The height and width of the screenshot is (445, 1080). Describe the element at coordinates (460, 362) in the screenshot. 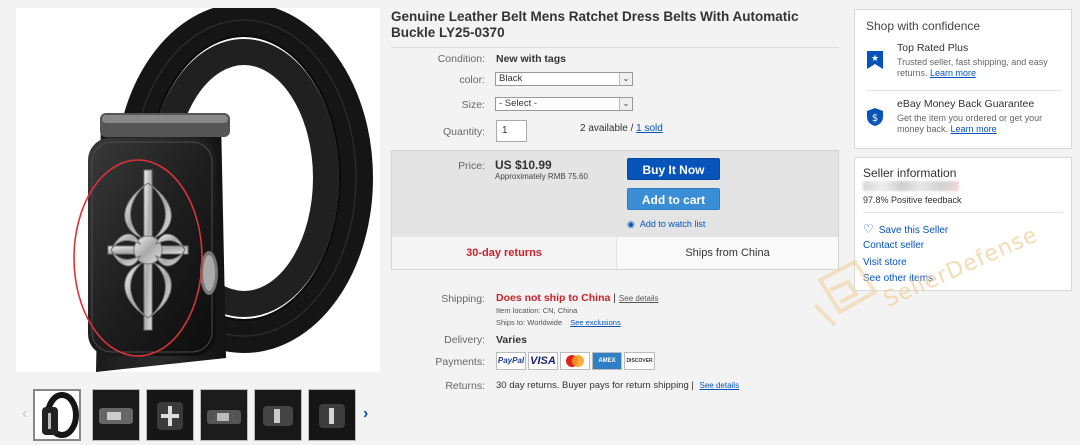

I see `payments-label: Payments:` at that location.